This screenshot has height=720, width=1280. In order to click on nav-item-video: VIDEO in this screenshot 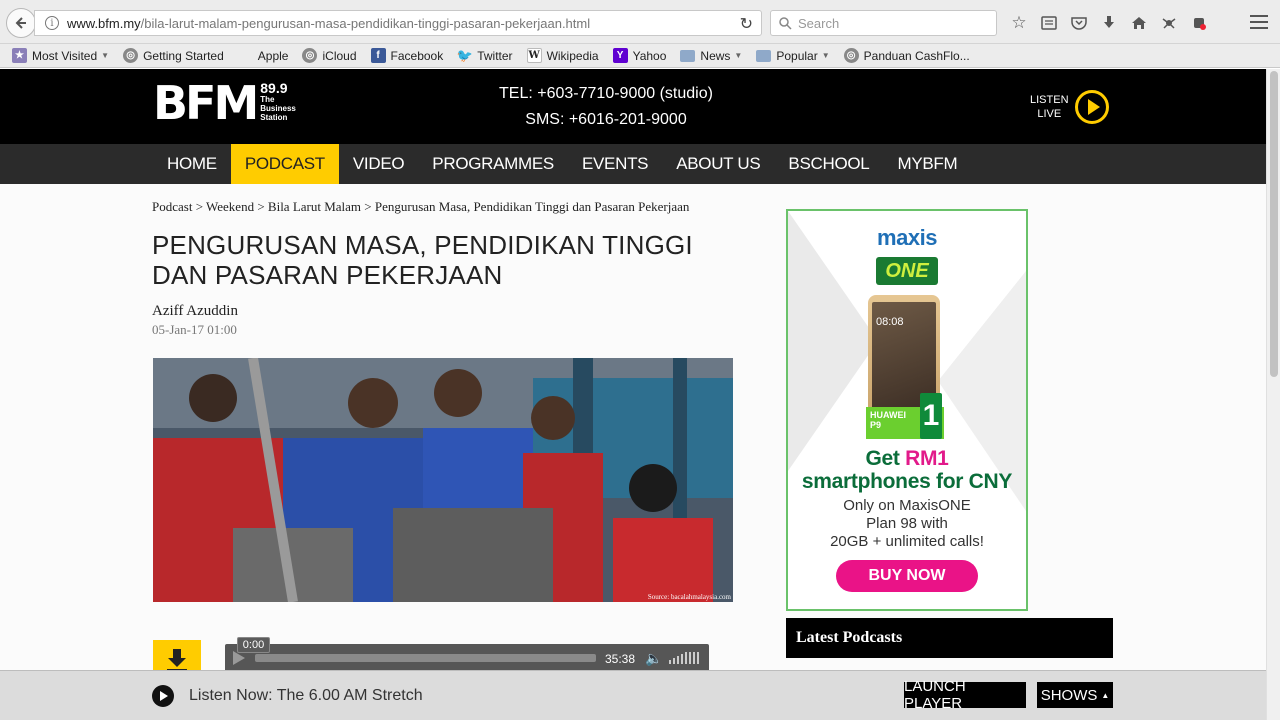, I will do `click(378, 164)`.